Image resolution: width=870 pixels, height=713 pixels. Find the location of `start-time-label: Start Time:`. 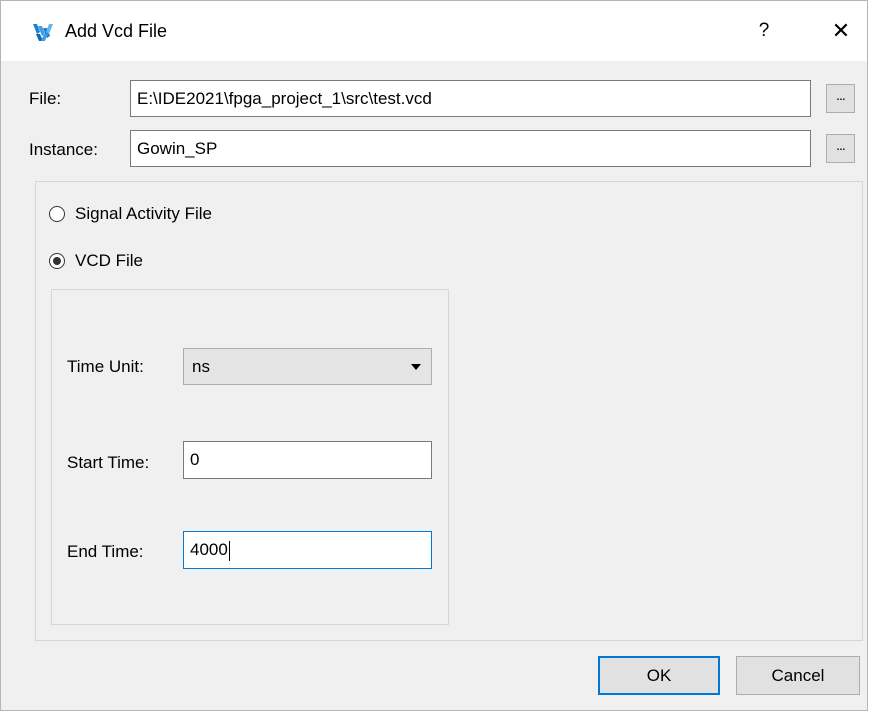

start-time-label: Start Time: is located at coordinates (108, 462).